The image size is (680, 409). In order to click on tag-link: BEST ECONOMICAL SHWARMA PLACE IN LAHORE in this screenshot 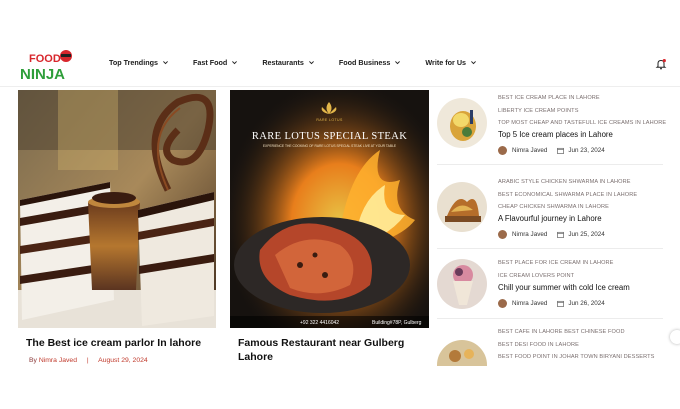, I will do `click(567, 195)`.